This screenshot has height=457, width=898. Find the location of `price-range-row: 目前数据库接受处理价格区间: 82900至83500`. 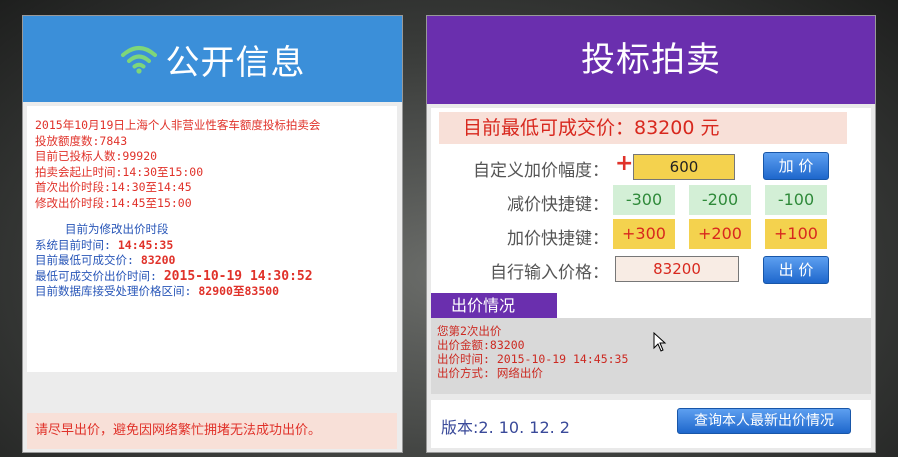

price-range-row: 目前数据库接受处理价格区间: 82900至83500 is located at coordinates (216, 292).